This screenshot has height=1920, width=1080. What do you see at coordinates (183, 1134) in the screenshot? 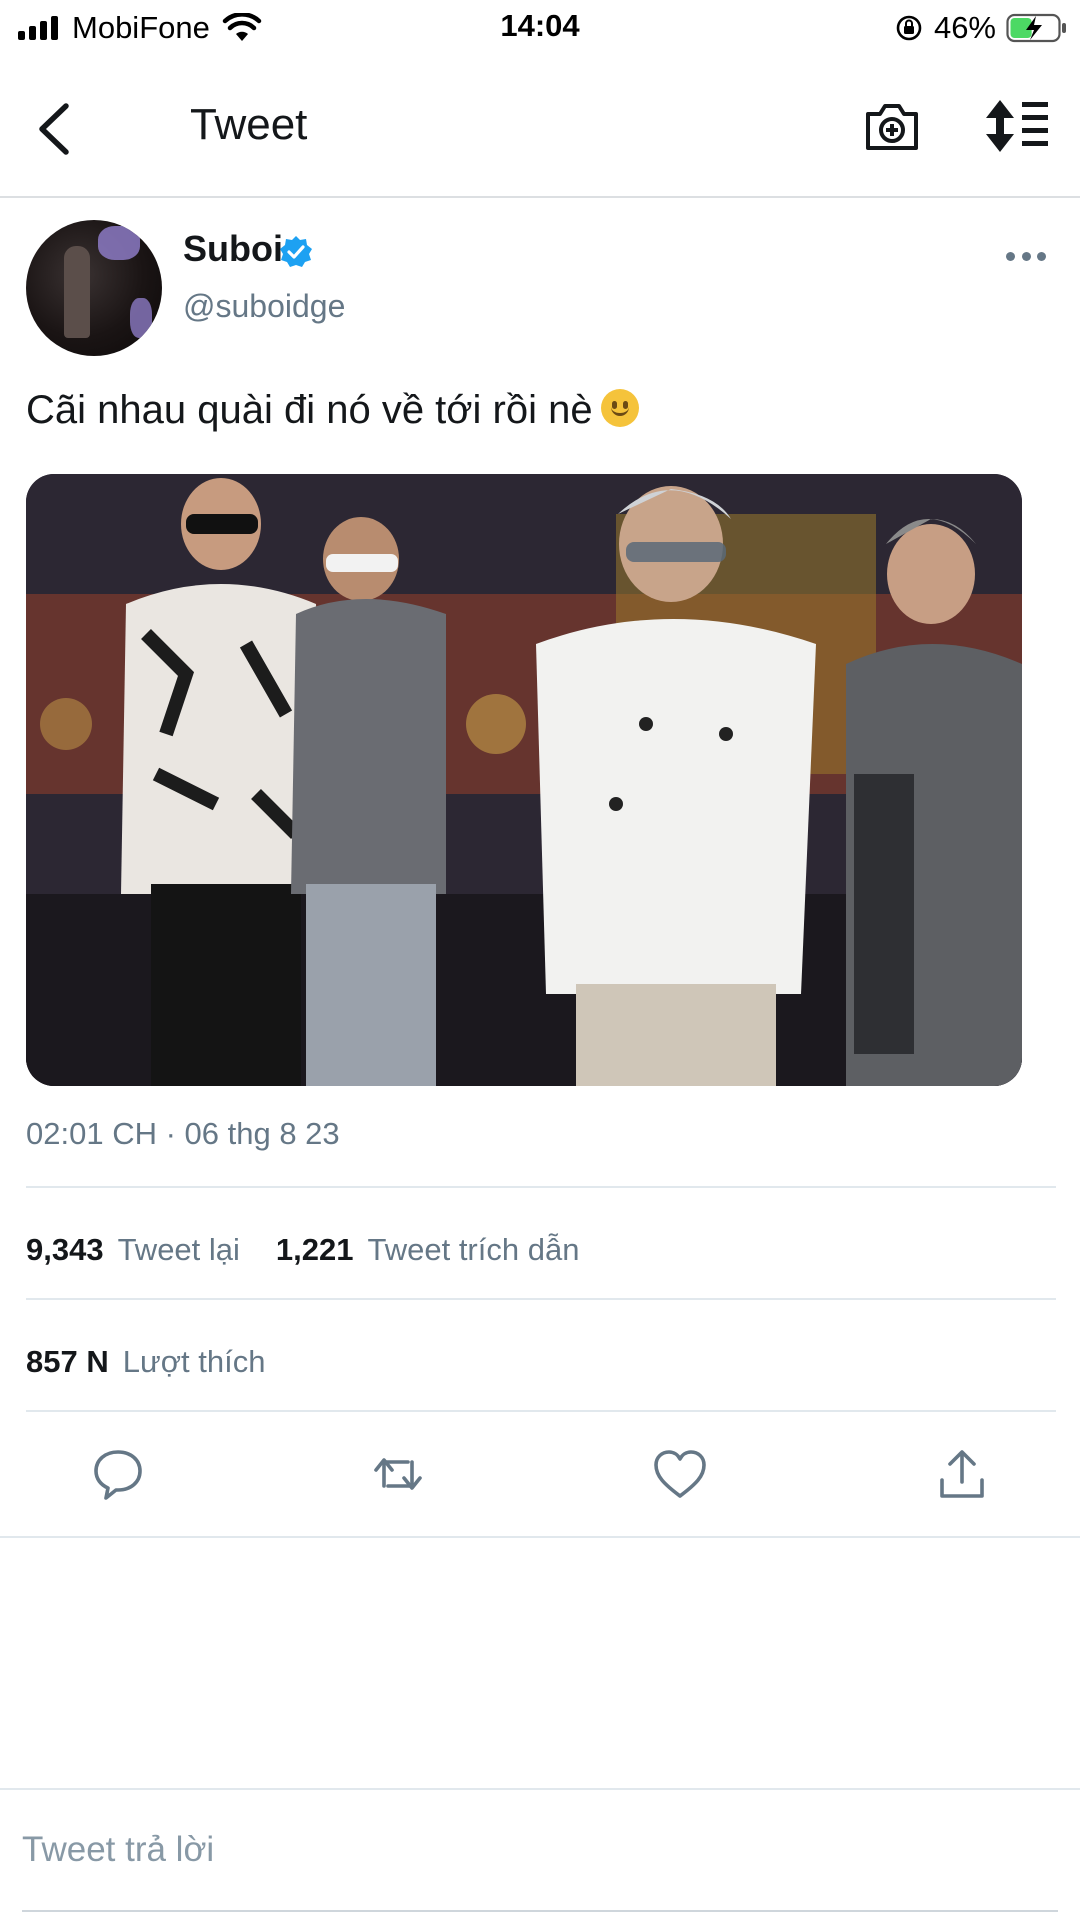
I see `tweet-timestamp: 02:01 CH · 06 thg 8 23` at bounding box center [183, 1134].